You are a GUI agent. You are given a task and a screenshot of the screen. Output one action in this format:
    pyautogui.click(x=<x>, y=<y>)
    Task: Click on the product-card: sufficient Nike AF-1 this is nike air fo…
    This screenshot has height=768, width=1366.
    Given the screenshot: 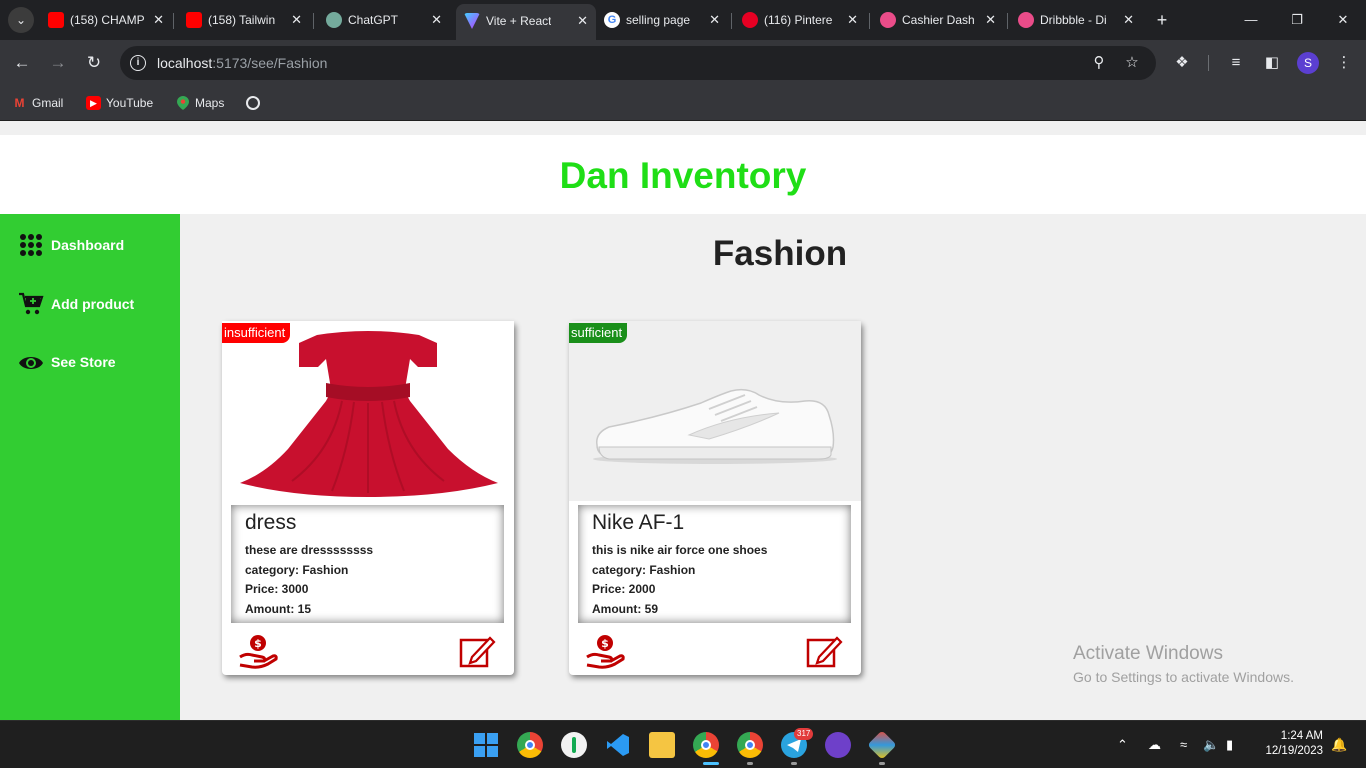 What is the action you would take?
    pyautogui.click(x=715, y=498)
    